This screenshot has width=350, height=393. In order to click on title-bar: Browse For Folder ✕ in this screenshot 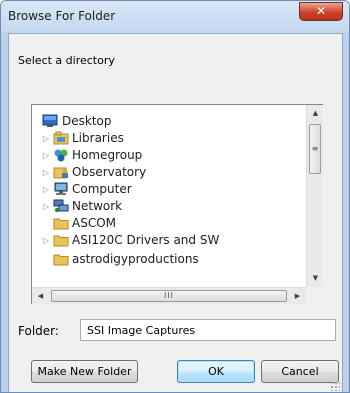, I will do `click(175, 17)`.